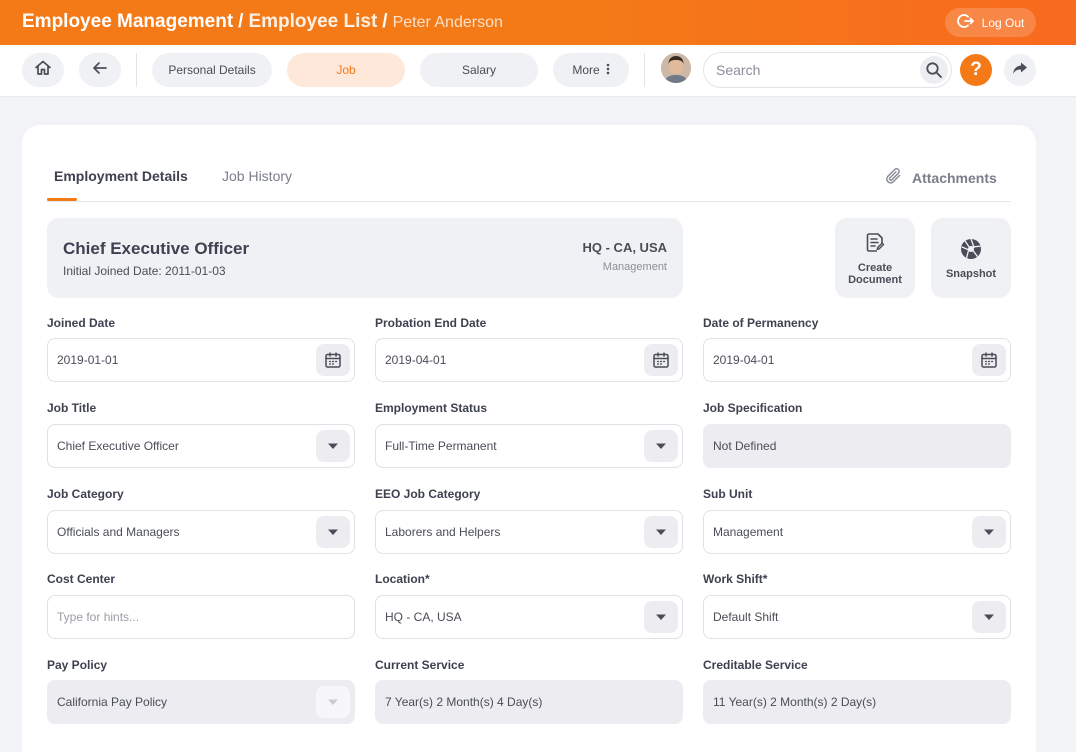 This screenshot has height=752, width=1076. Describe the element at coordinates (755, 665) in the screenshot. I see `creditable-service-label: Creditable Service` at that location.